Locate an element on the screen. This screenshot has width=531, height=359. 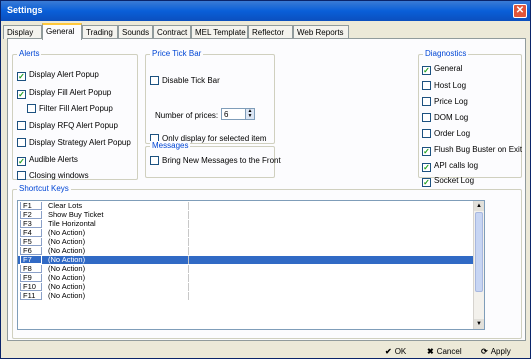
shortcut-key-cell: F1 is located at coordinates (31, 206).